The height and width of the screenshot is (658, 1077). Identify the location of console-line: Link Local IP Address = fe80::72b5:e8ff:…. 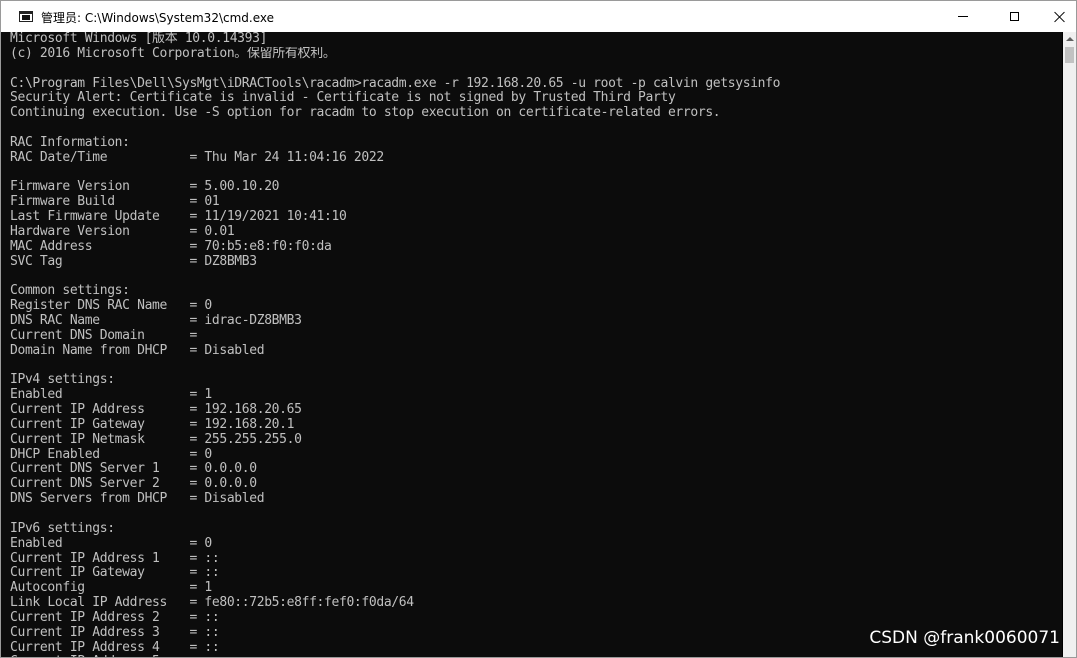
(212, 603).